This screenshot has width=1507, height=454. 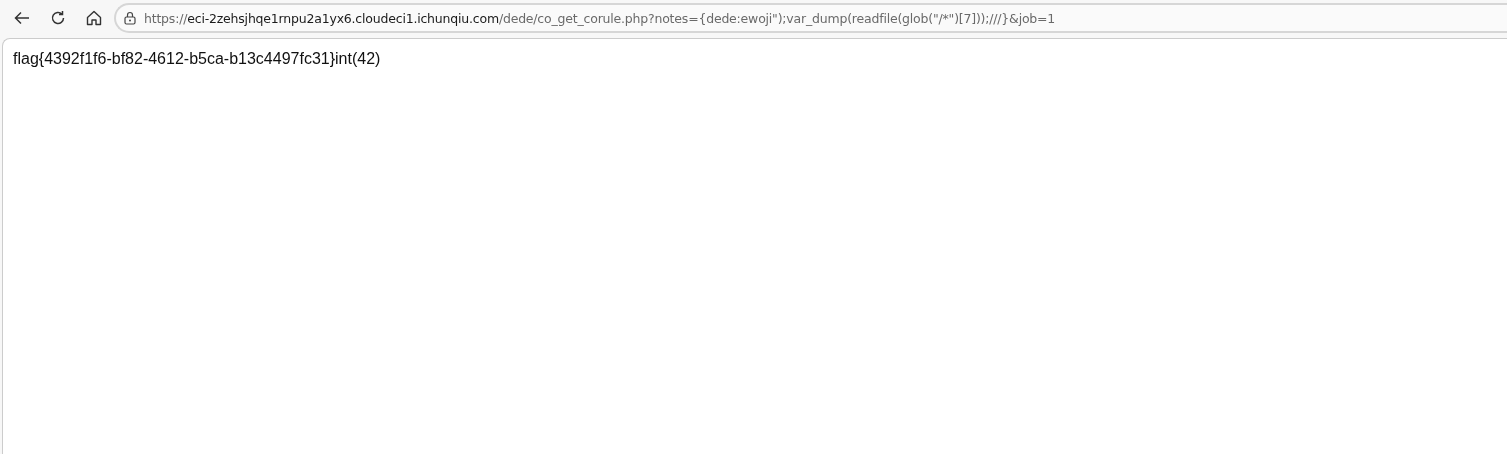 What do you see at coordinates (22, 18) in the screenshot?
I see `back-icon` at bounding box center [22, 18].